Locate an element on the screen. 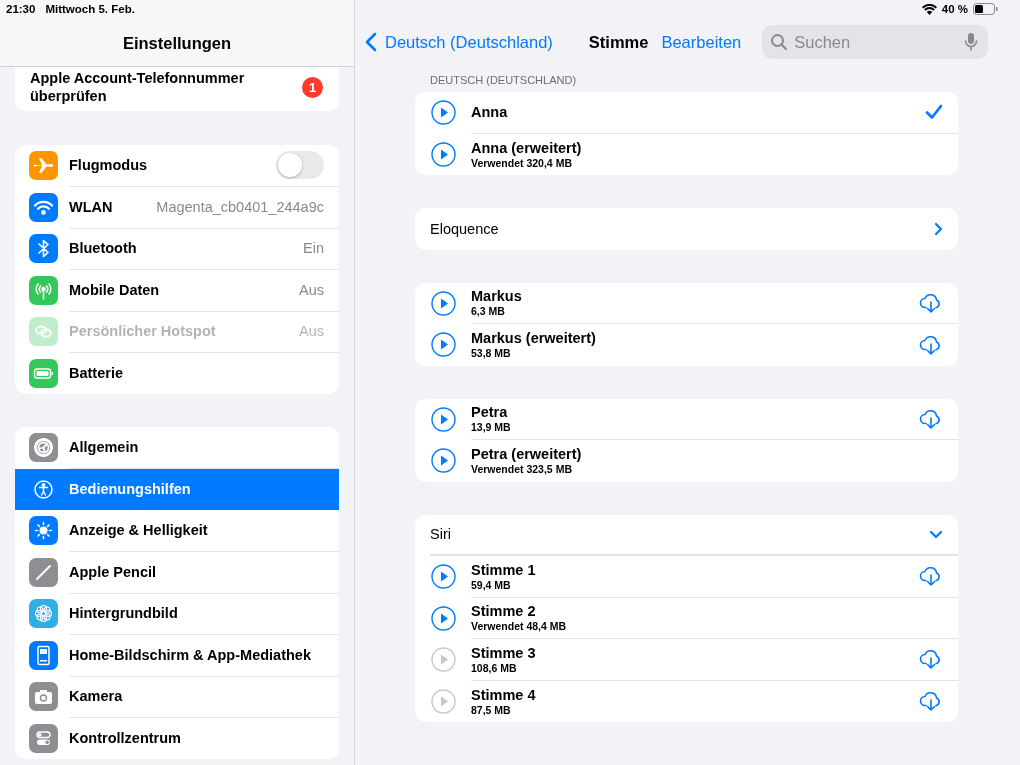 Image resolution: width=1020 pixels, height=765 pixels. item-label: Apple Pencil is located at coordinates (113, 571).